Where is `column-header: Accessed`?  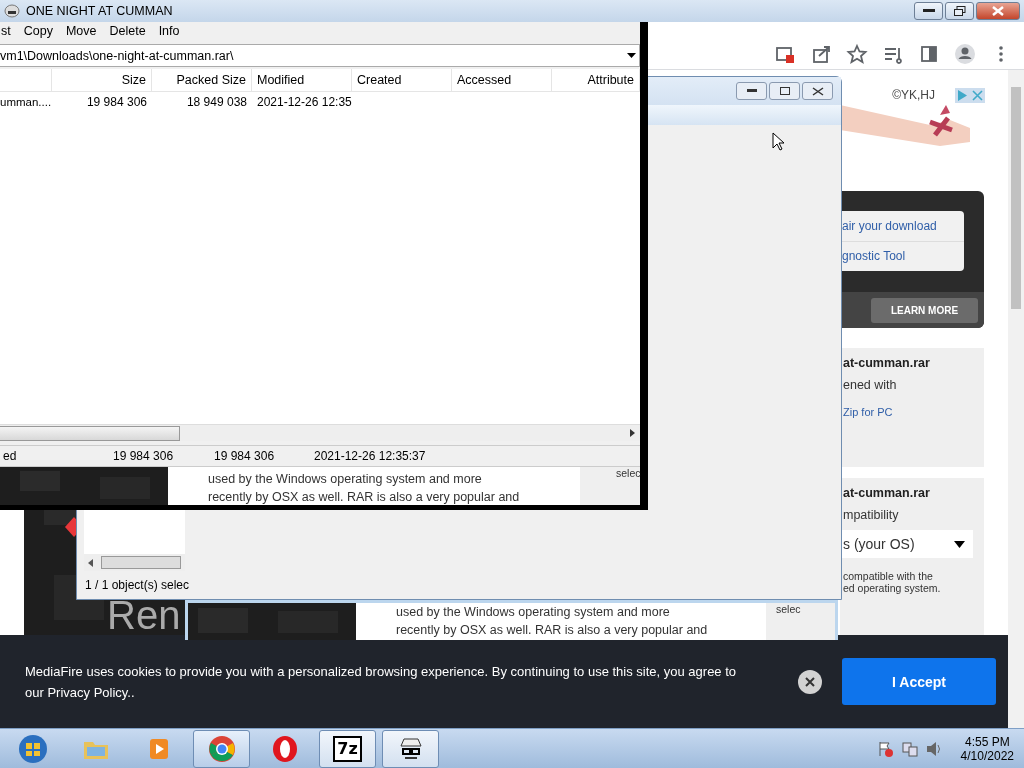
column-header: Accessed is located at coordinates (502, 80).